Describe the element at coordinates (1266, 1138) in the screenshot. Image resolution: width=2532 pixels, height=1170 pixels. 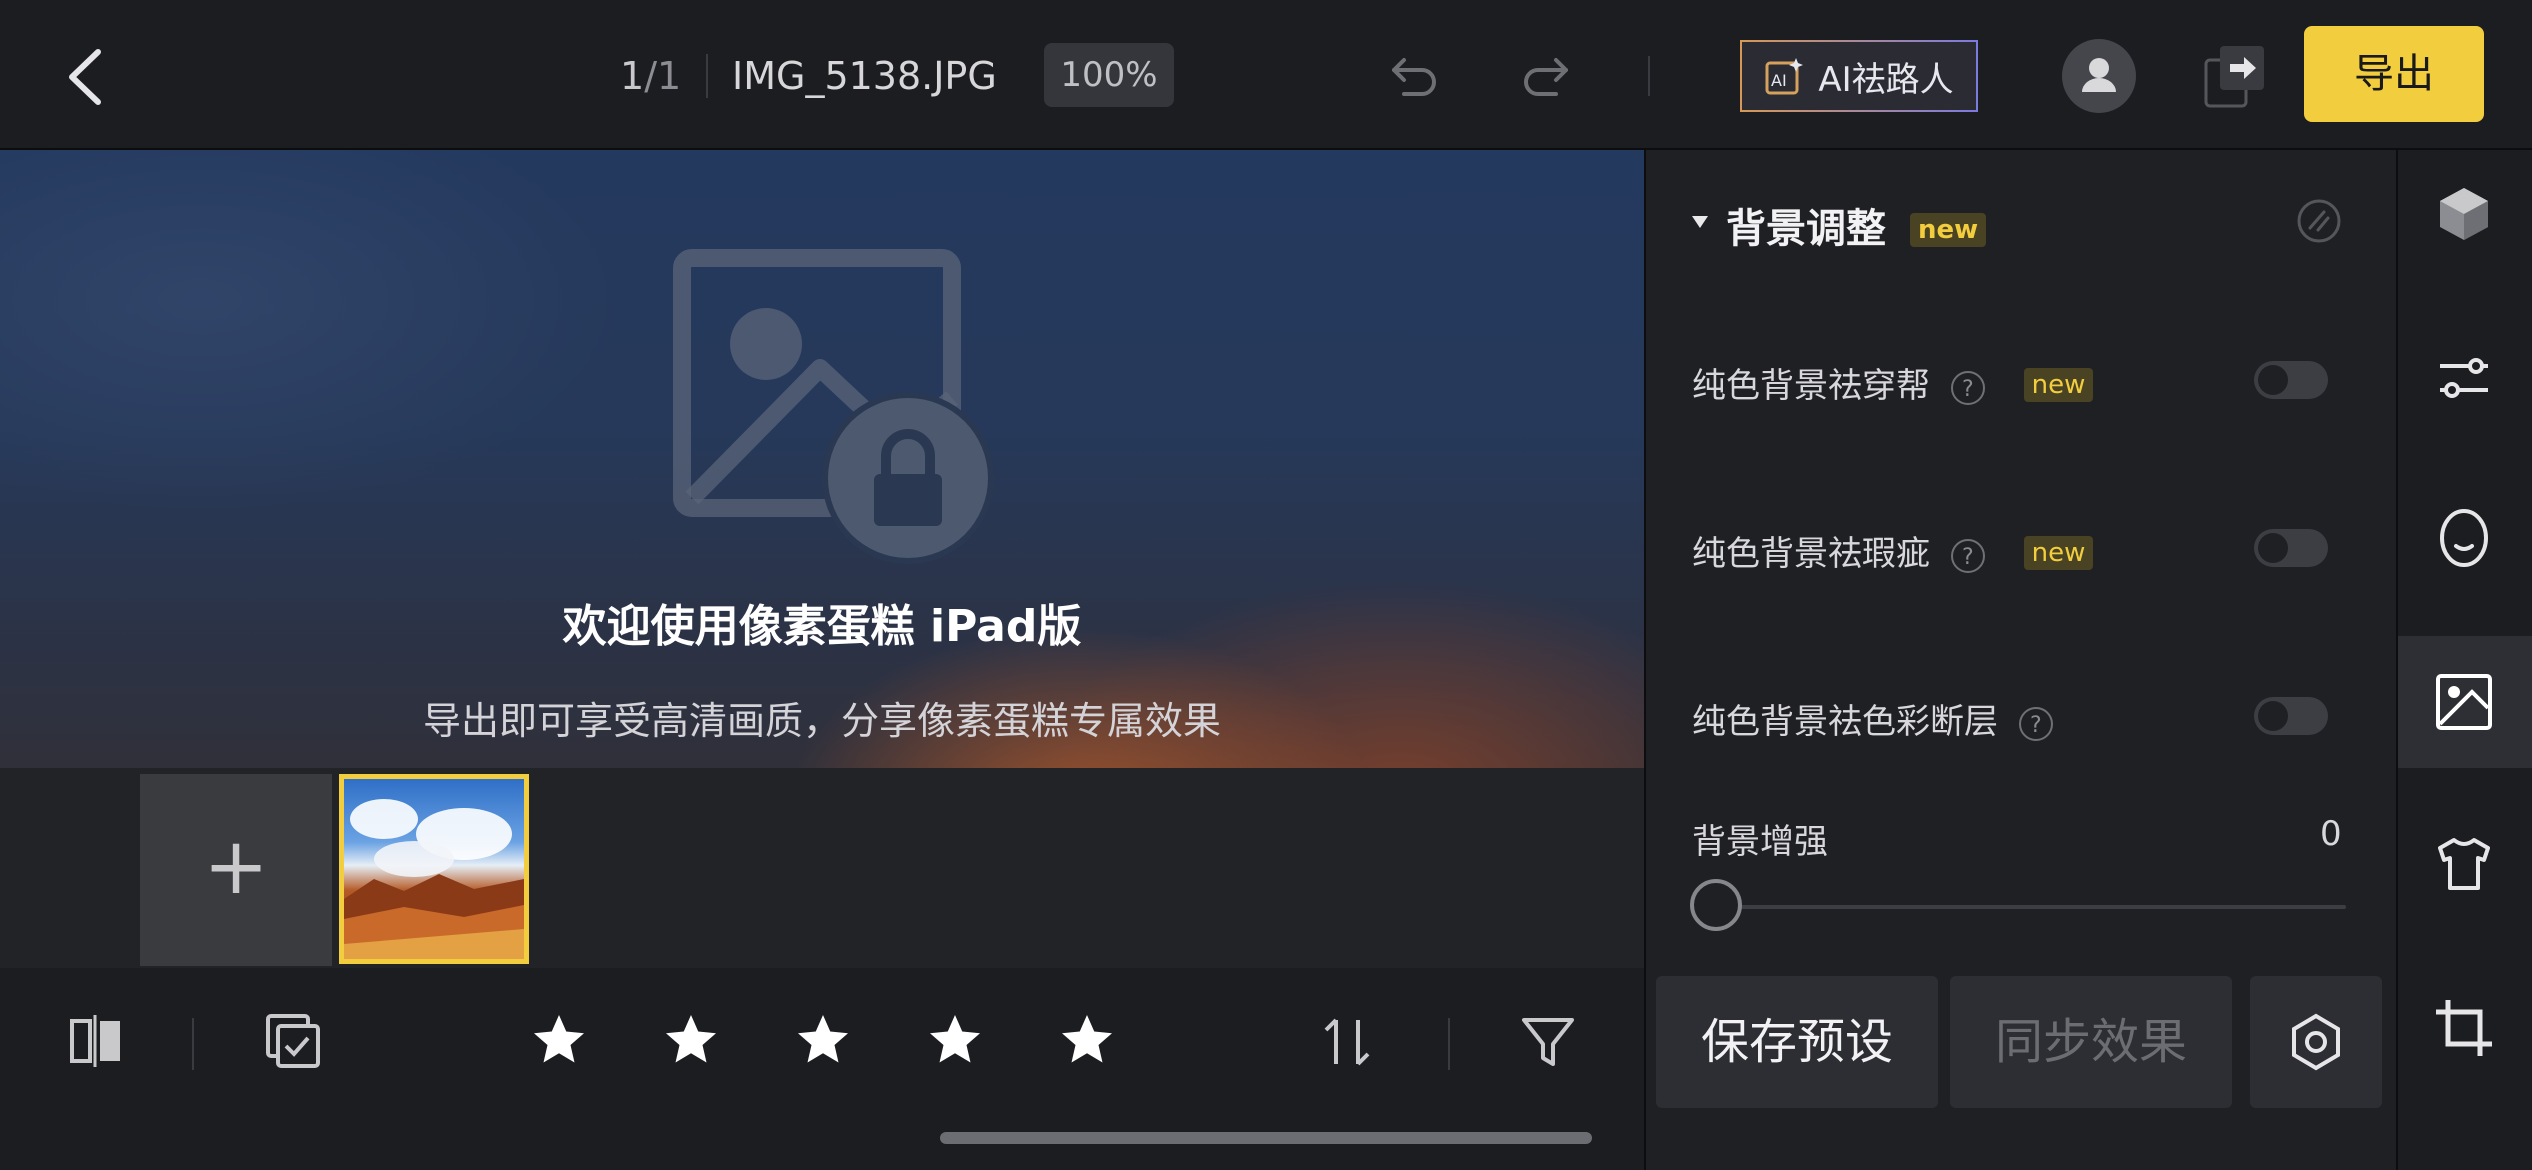
I see `horizontal-scrollbar` at that location.